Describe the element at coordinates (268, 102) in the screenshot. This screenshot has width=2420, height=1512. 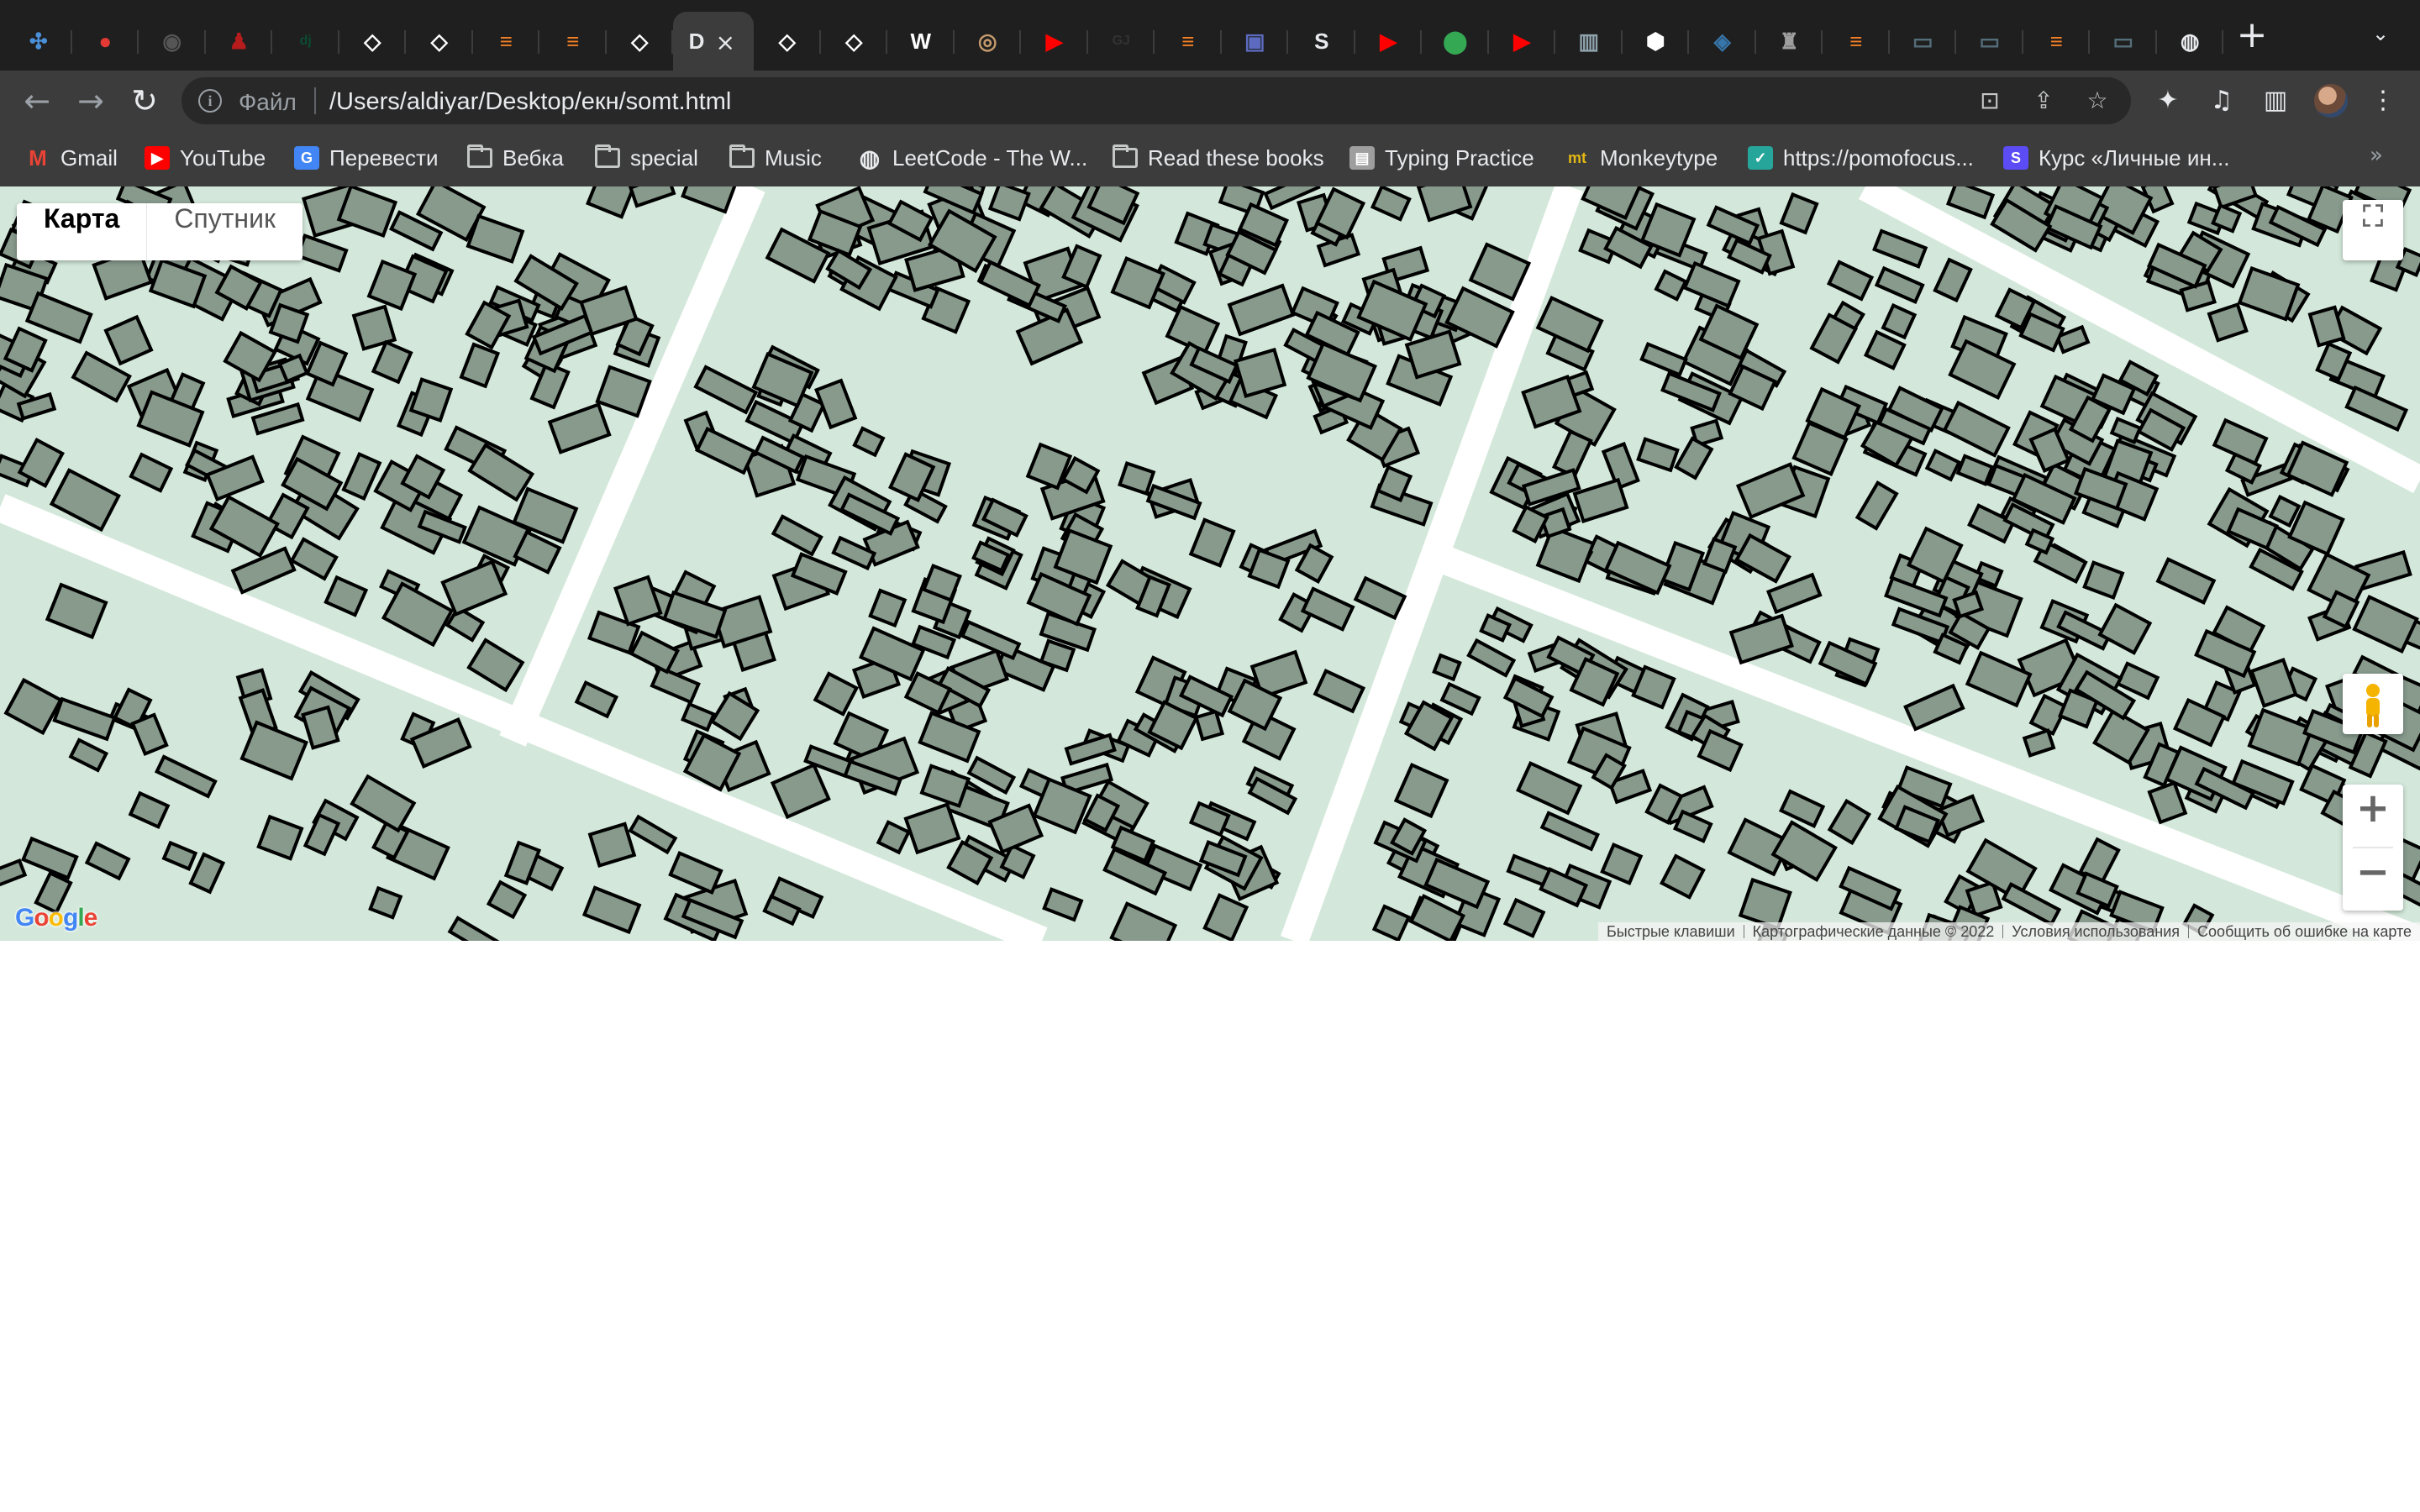
I see `url-scheme-label: Файл` at that location.